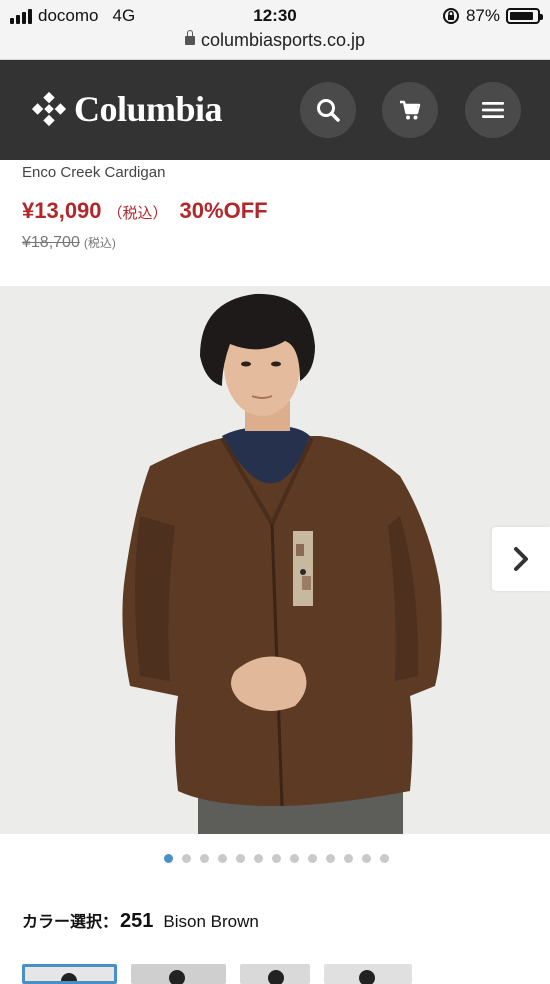  Describe the element at coordinates (94, 172) in the screenshot. I see `product-name: Enco Creek Cardigan` at that location.